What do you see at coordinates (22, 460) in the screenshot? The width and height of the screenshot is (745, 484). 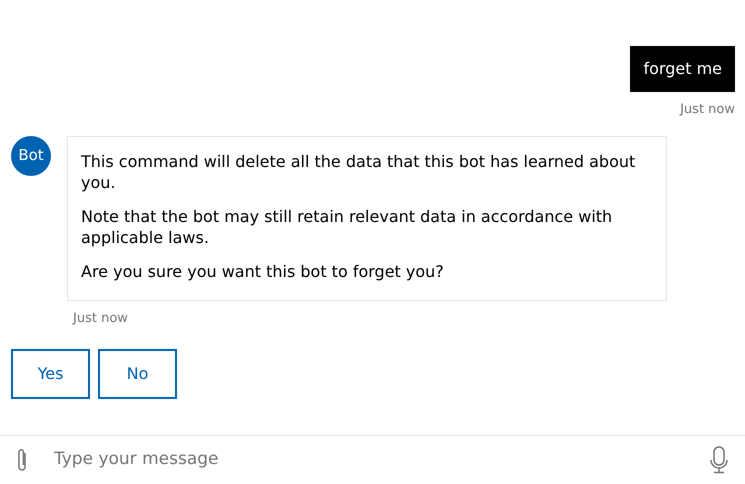 I see `attachment-icon` at bounding box center [22, 460].